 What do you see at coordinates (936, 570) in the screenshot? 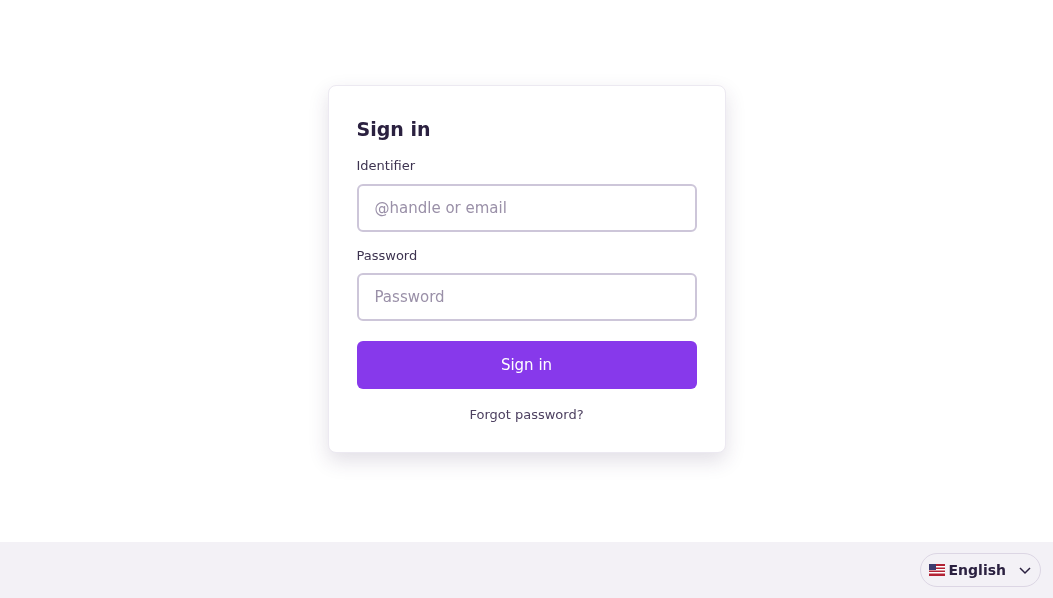
I see `flag-icon` at bounding box center [936, 570].